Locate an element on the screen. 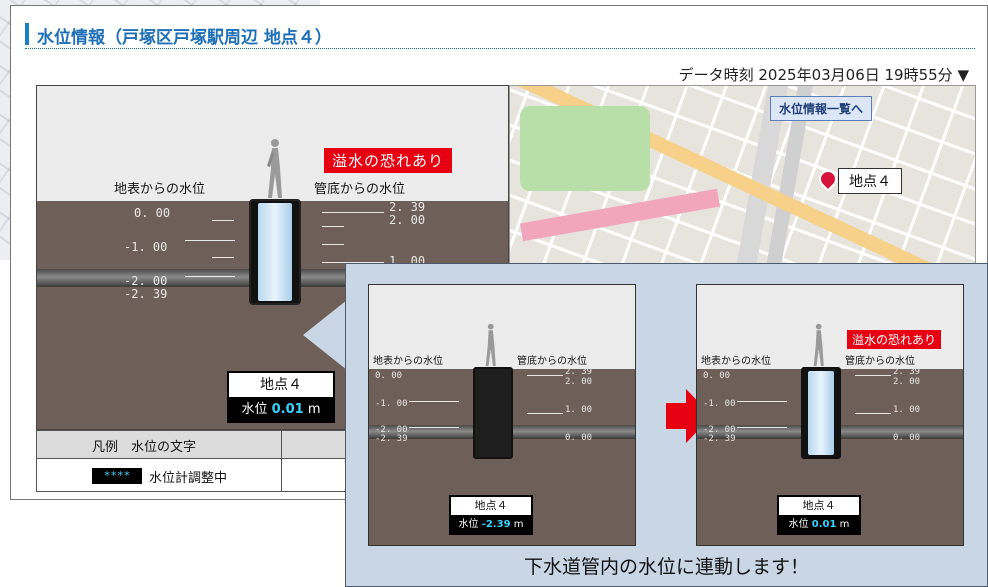  header-divider is located at coordinates (500, 48).